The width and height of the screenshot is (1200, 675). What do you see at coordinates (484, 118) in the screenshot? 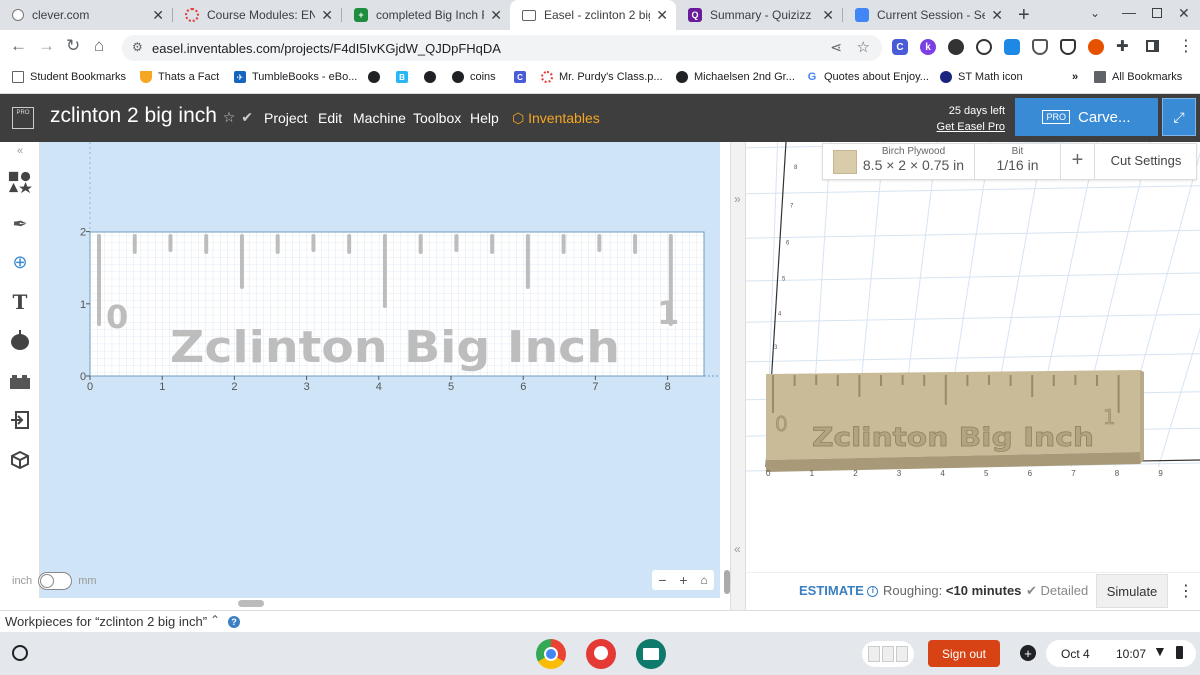
I see `menu-help: Help` at bounding box center [484, 118].